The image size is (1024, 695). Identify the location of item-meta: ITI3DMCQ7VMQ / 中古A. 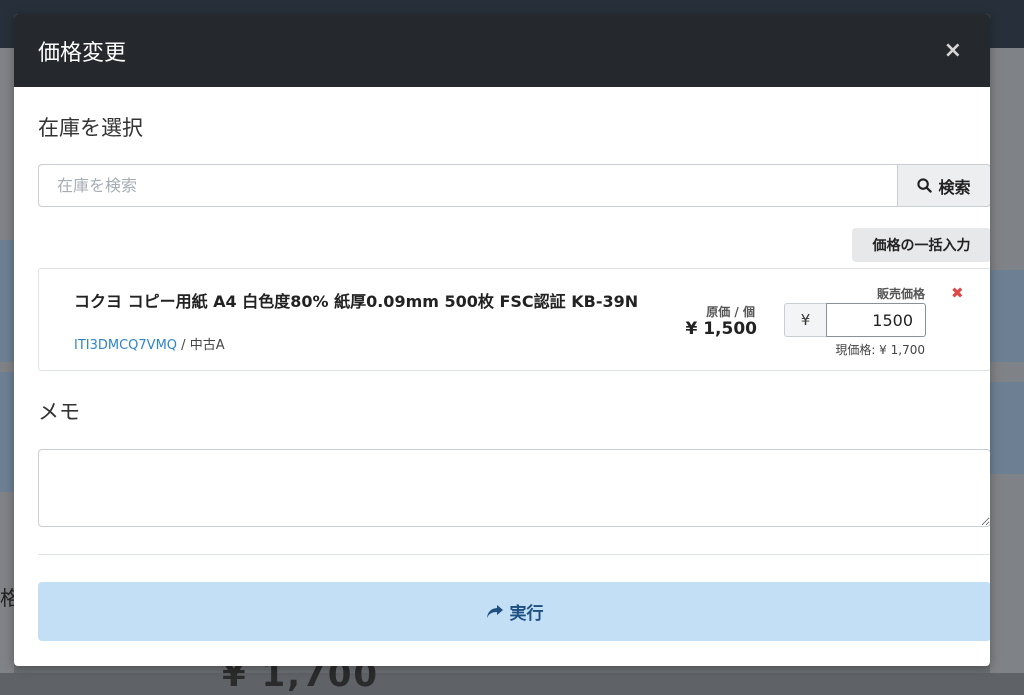
(149, 343).